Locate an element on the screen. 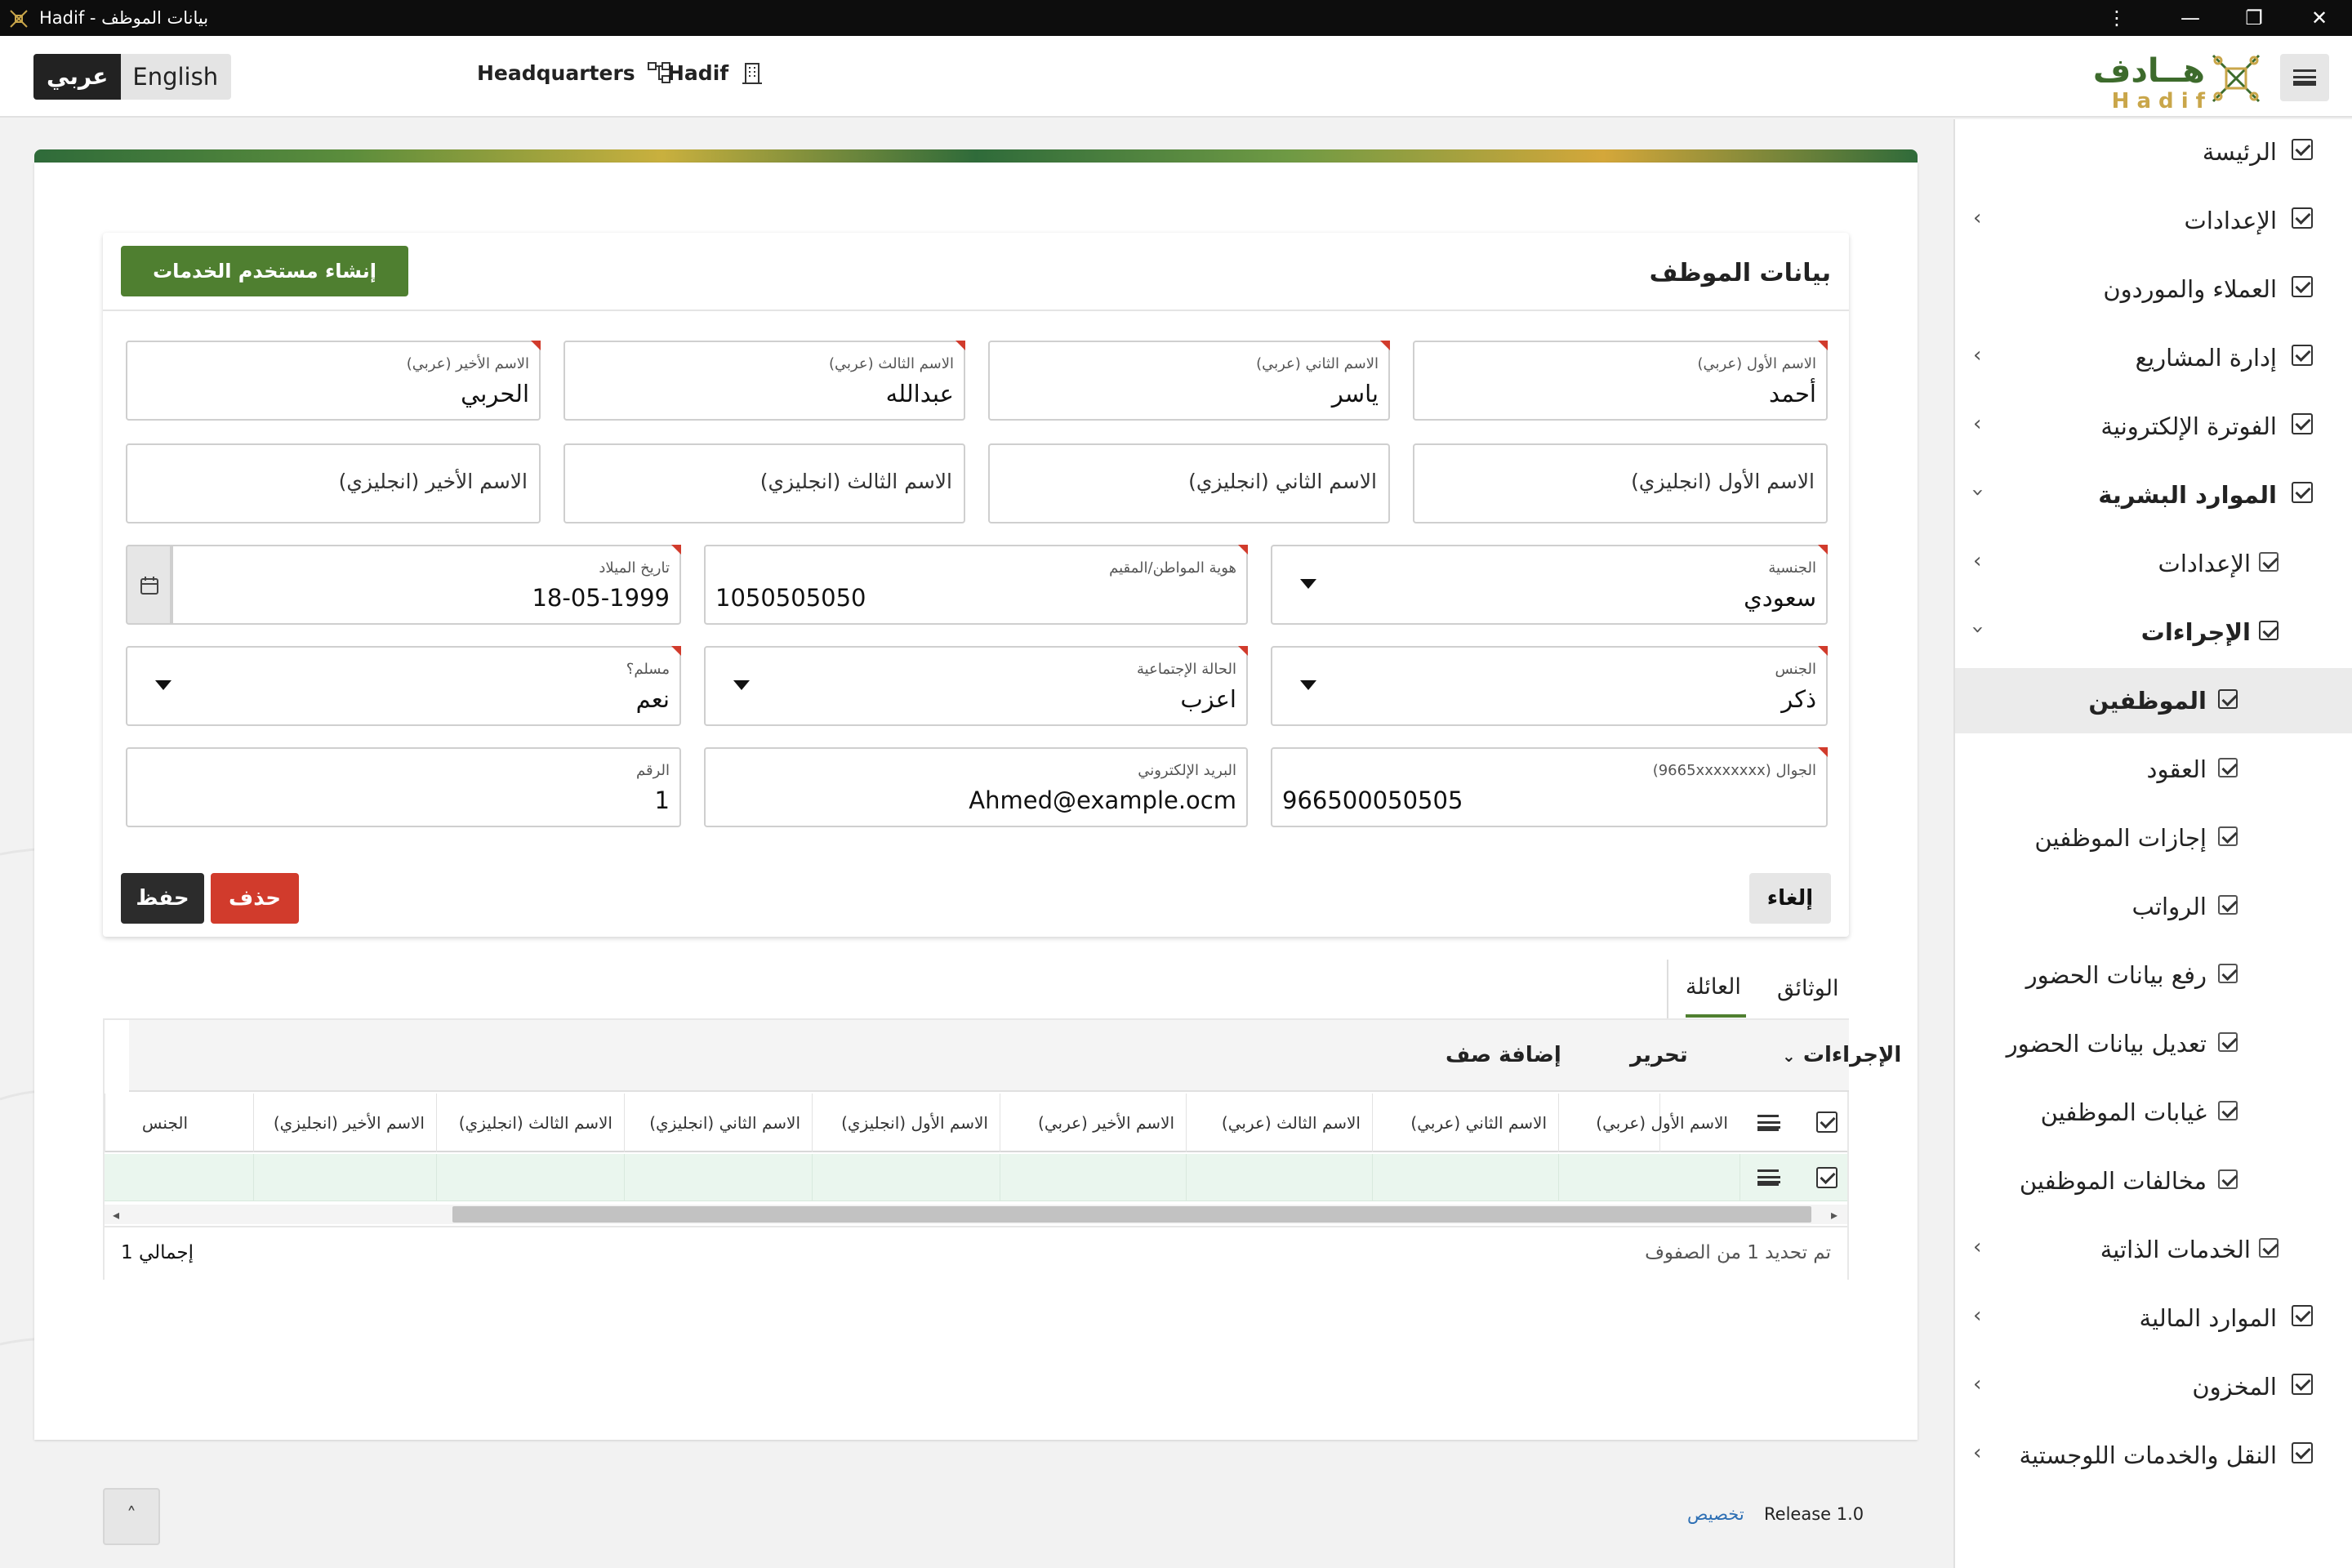 Image resolution: width=2352 pixels, height=1568 pixels. create-self-service-user-button: إنشاء مستخدم الخدمات الذاتية is located at coordinates (264, 289).